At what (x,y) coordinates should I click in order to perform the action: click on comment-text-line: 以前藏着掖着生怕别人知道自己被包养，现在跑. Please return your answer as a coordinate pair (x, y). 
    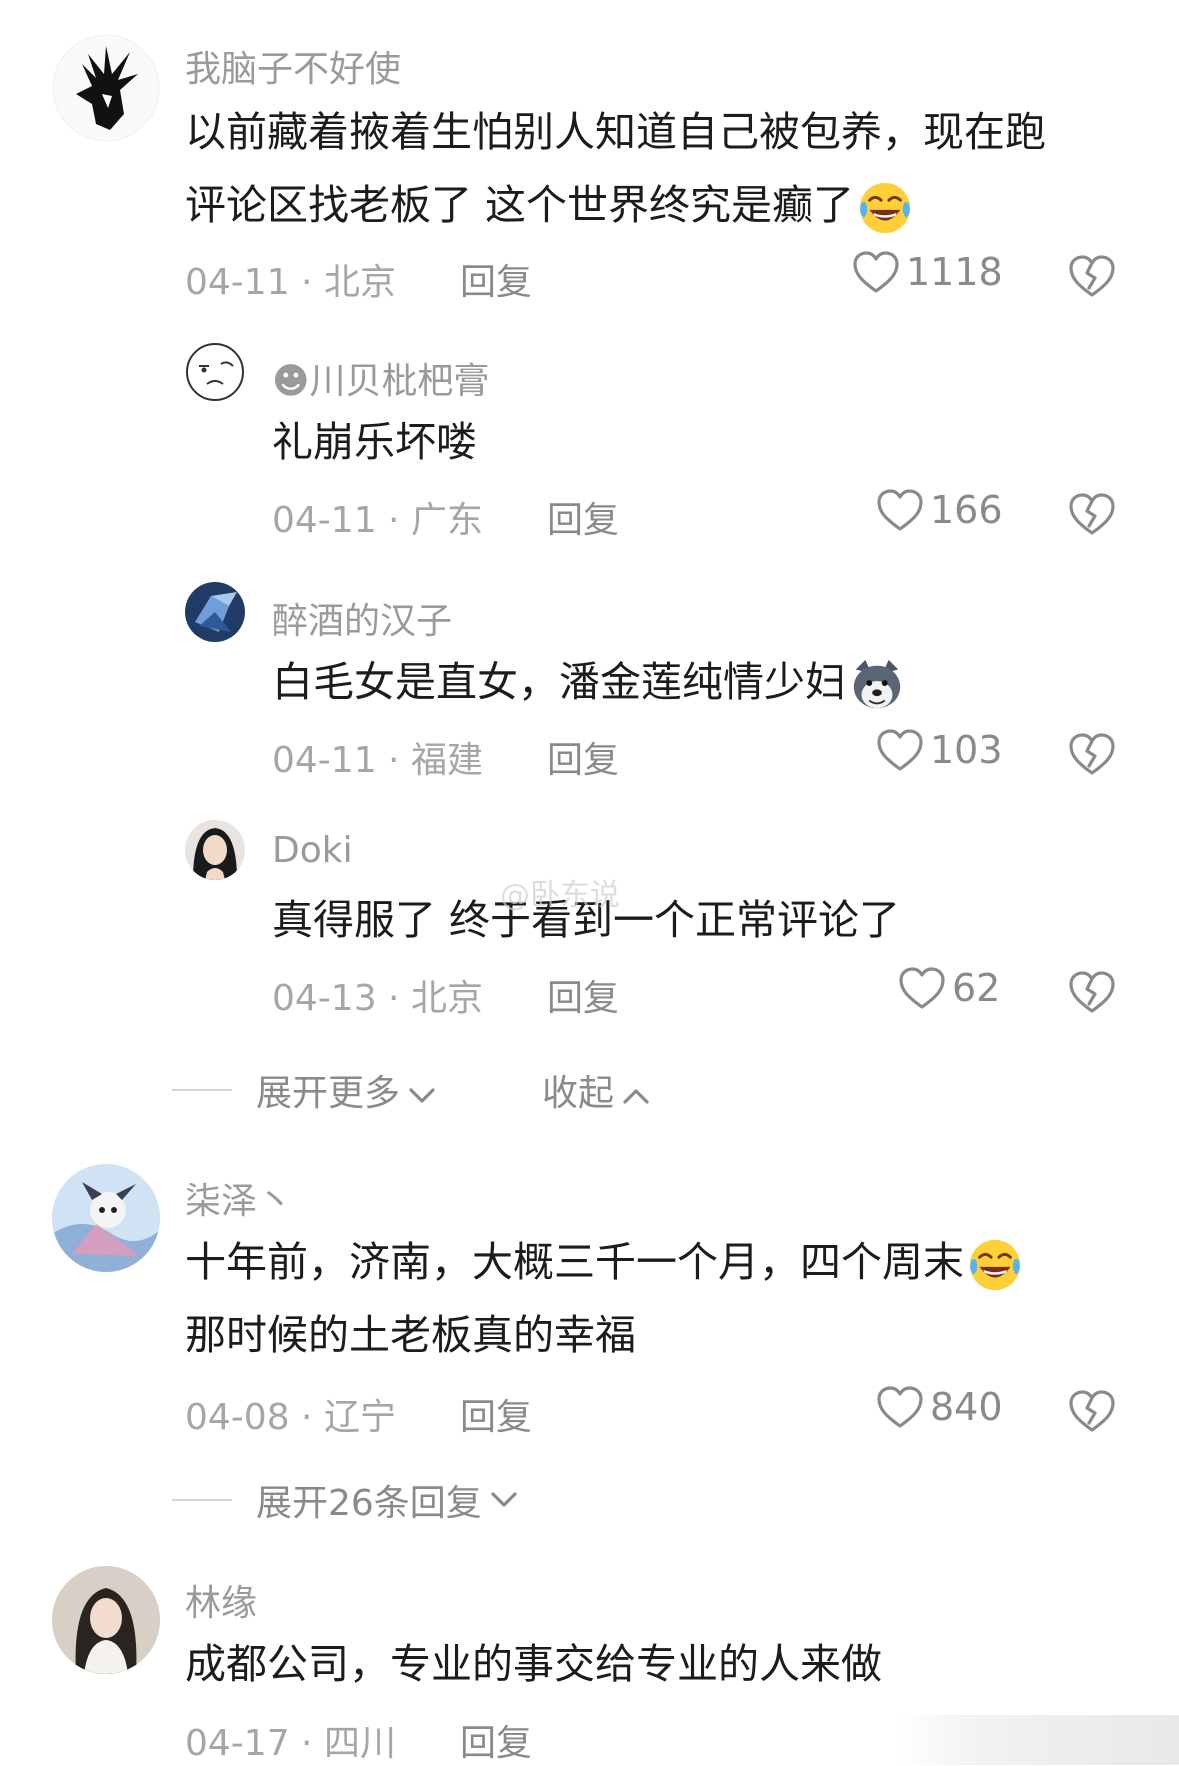
    Looking at the image, I should click on (615, 132).